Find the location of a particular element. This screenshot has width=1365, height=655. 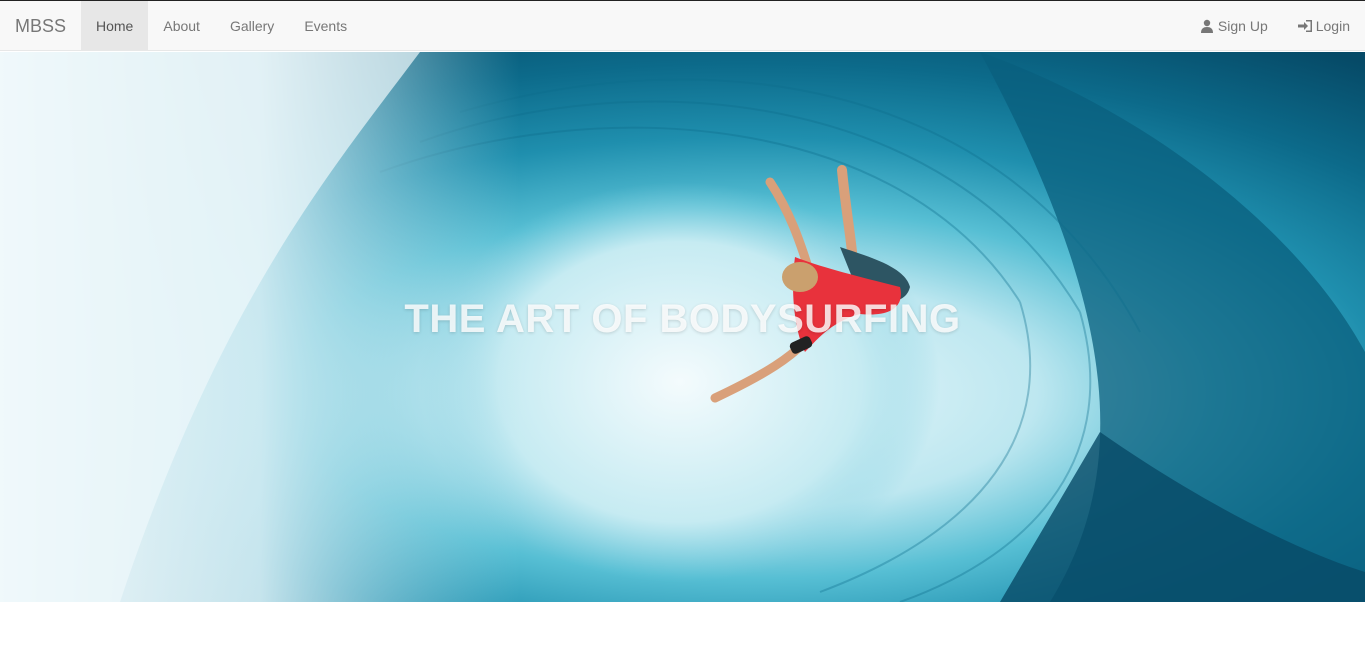

brand-logo: MBSS is located at coordinates (40, 26).